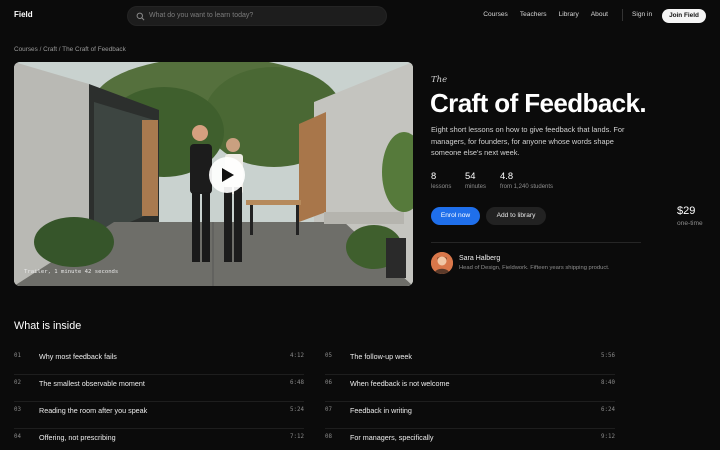 The image size is (720, 450). I want to click on lesson-row: 07 Feedback in writing 6:24, so click(470, 415).